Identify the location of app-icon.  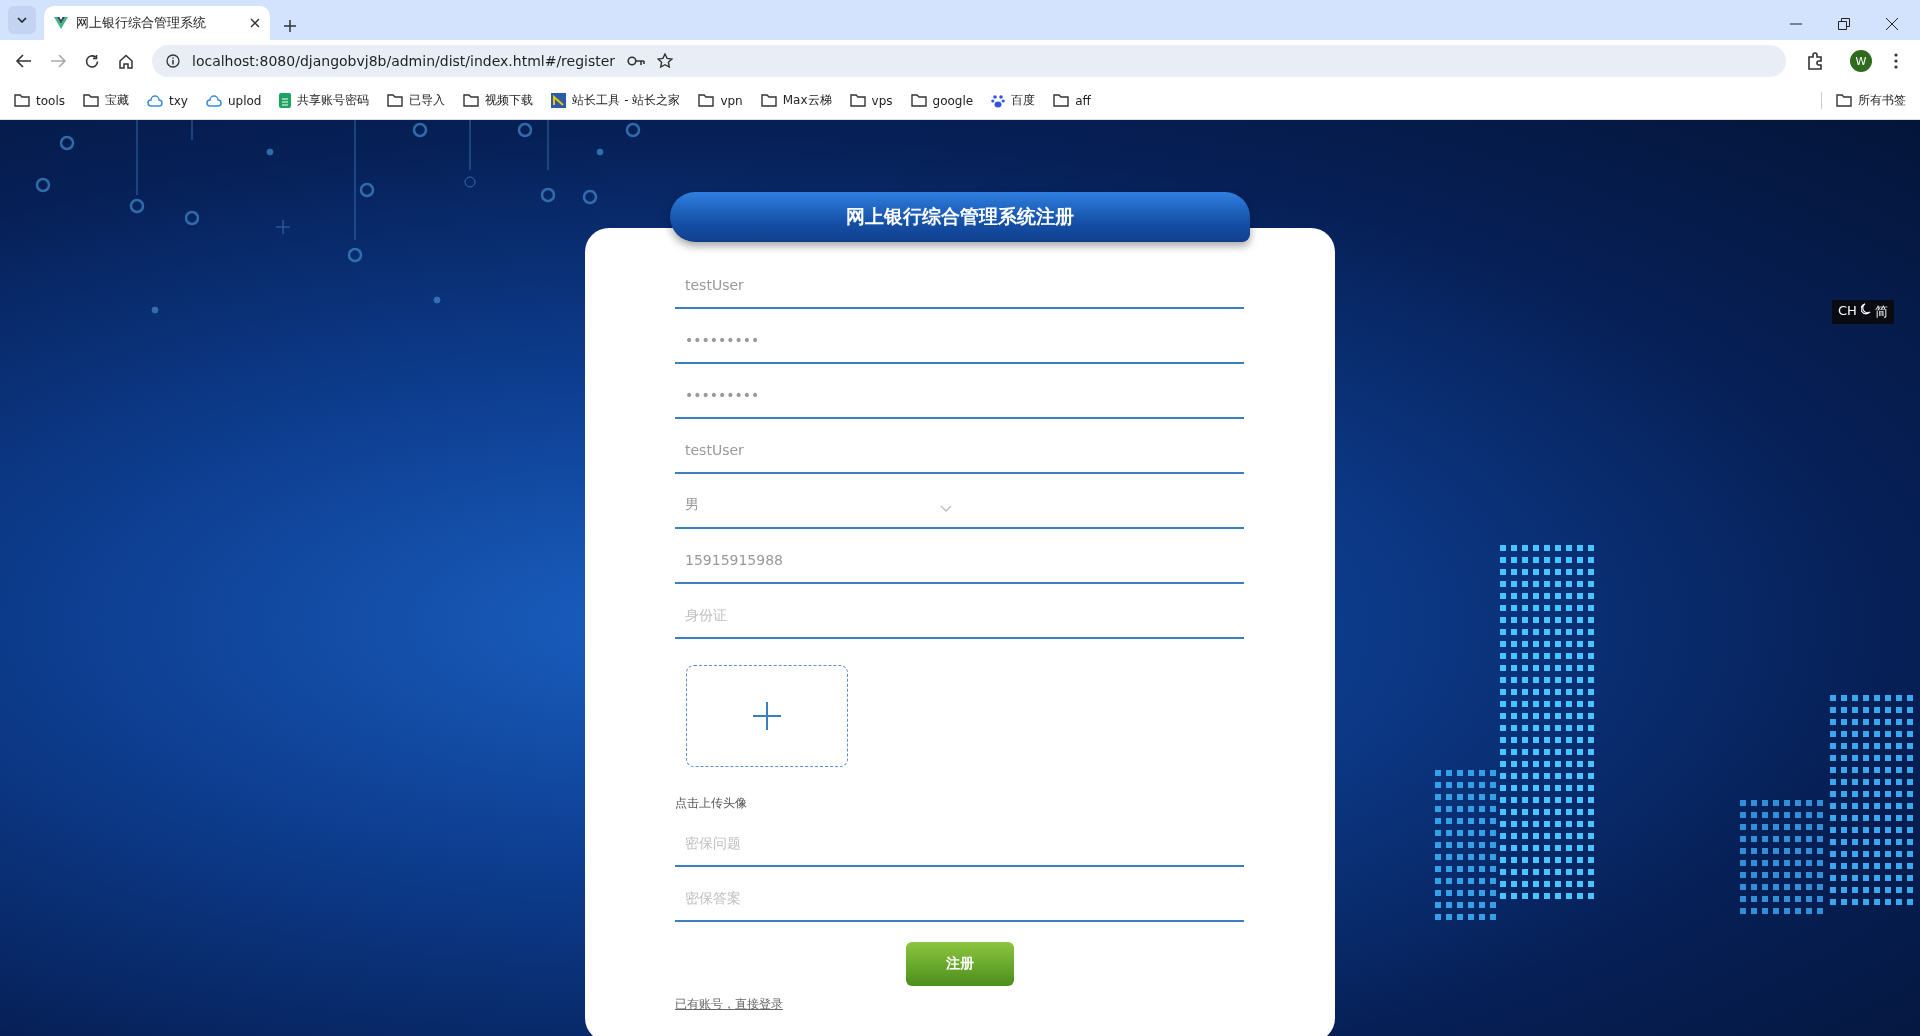
(559, 100).